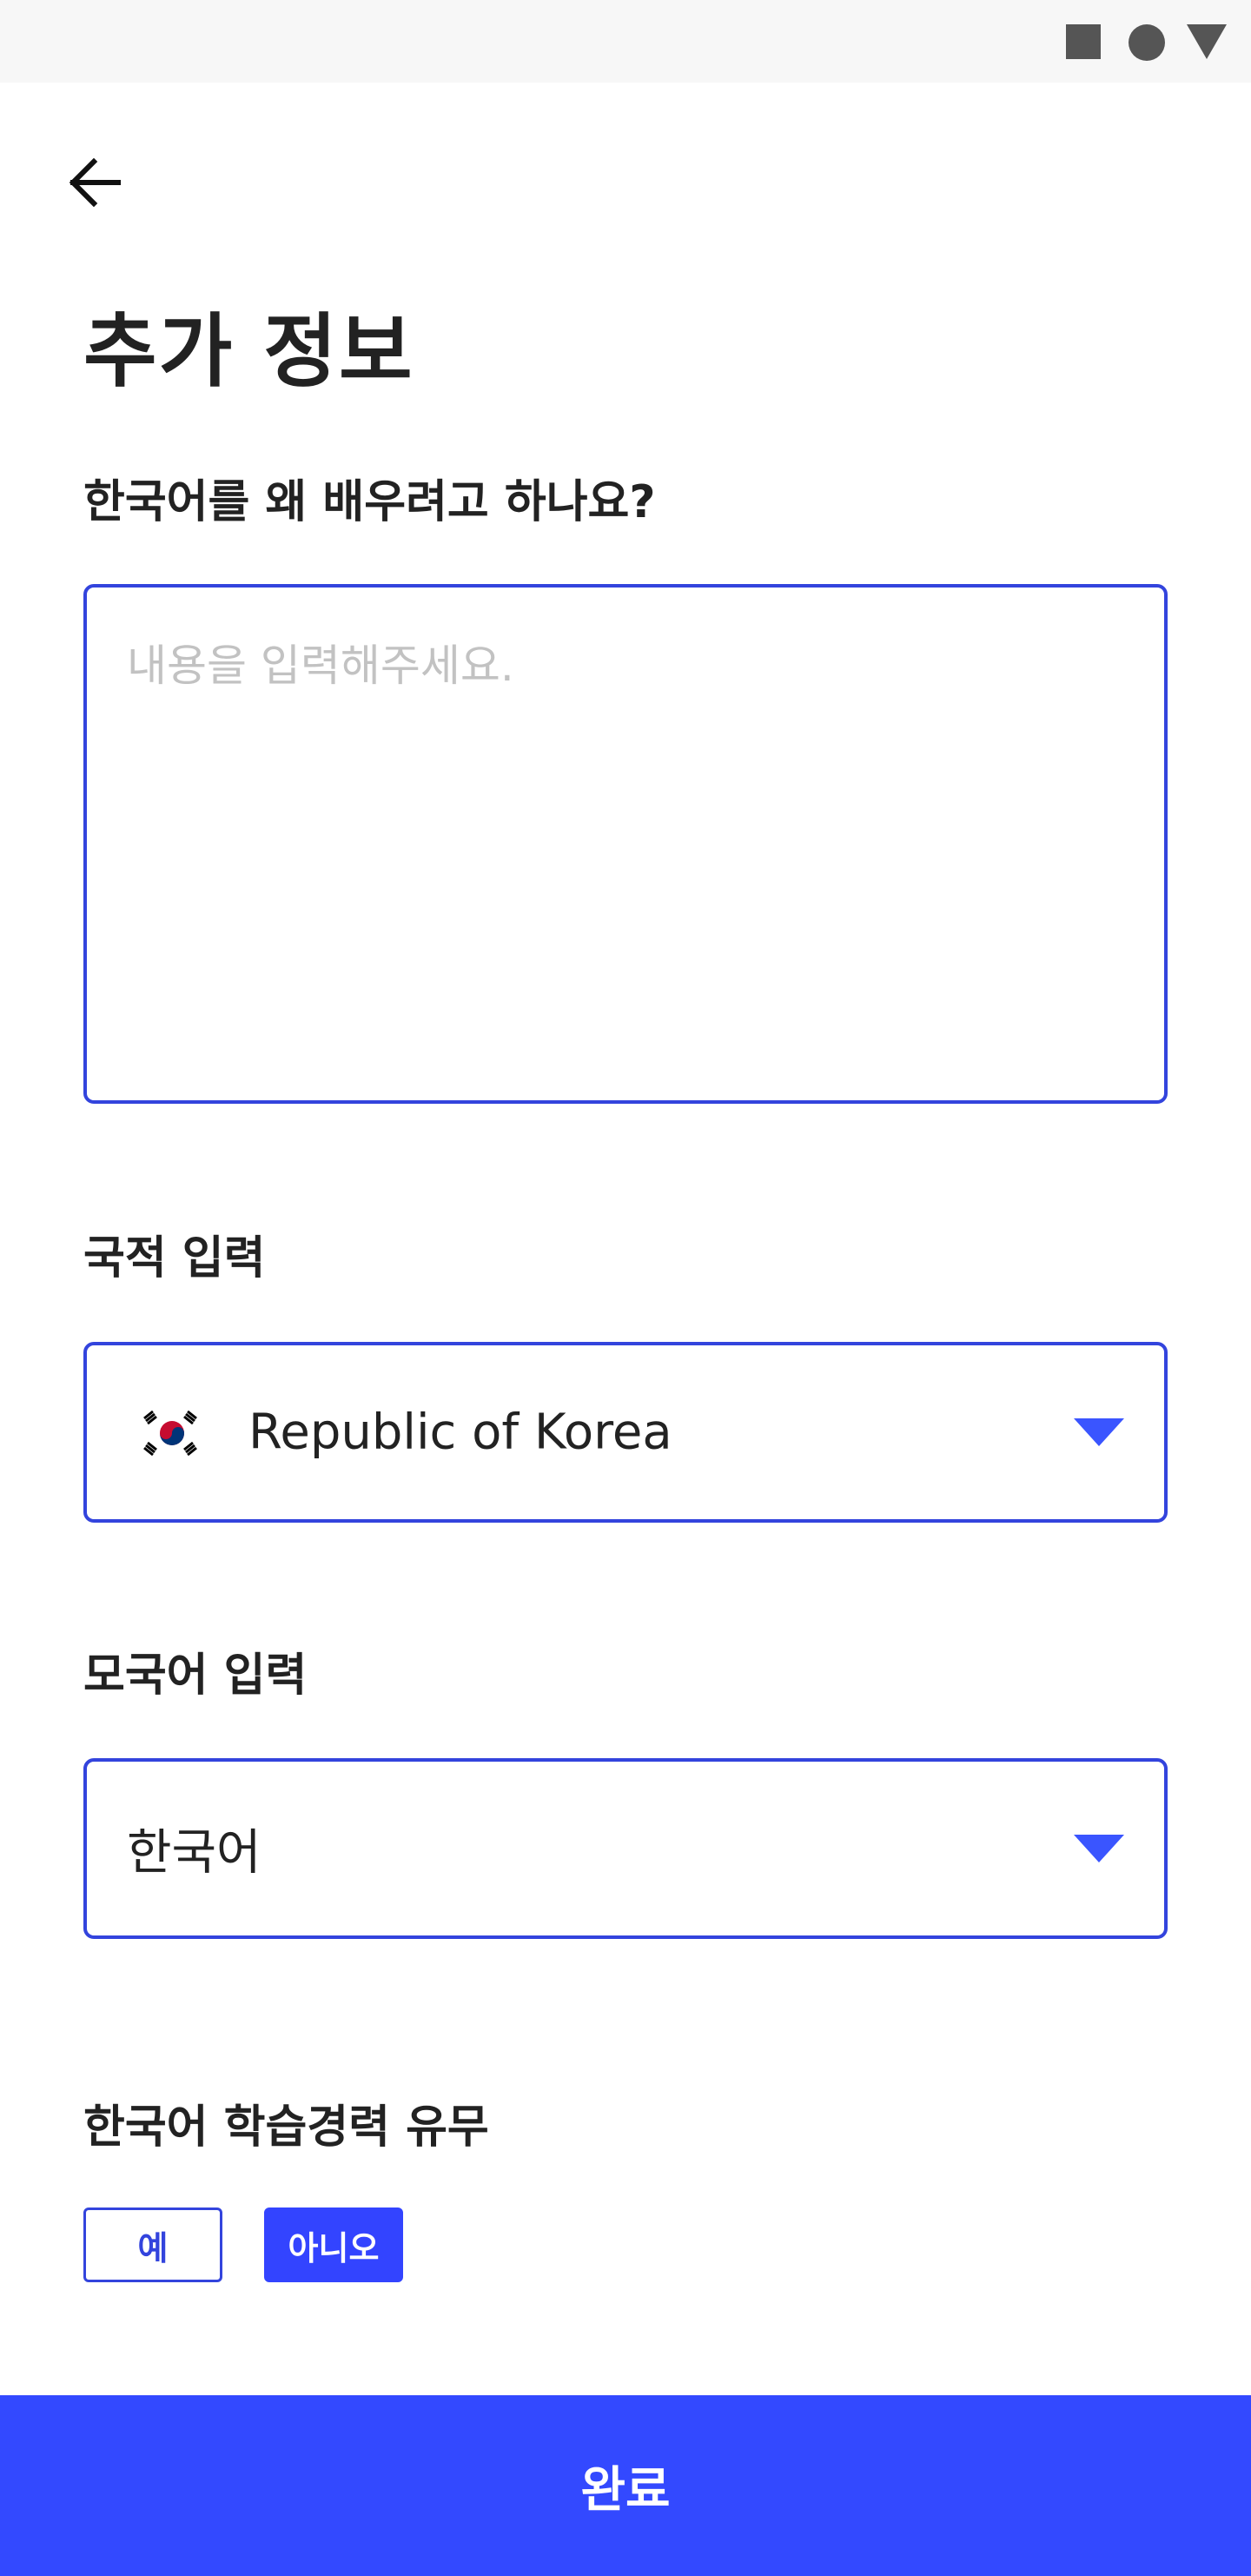 This screenshot has height=2576, width=1251. What do you see at coordinates (625, 1848) in the screenshot?
I see `native-language-select: 한국어` at bounding box center [625, 1848].